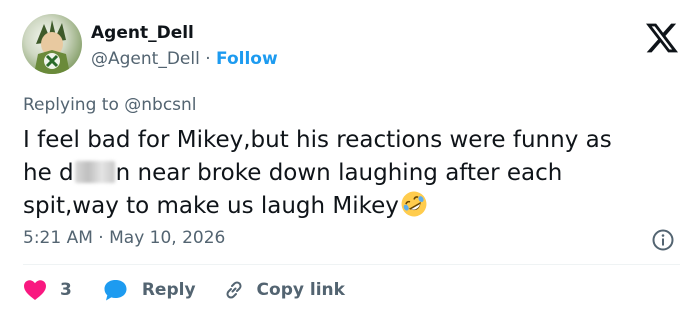  Describe the element at coordinates (663, 240) in the screenshot. I see `info-icon` at that location.